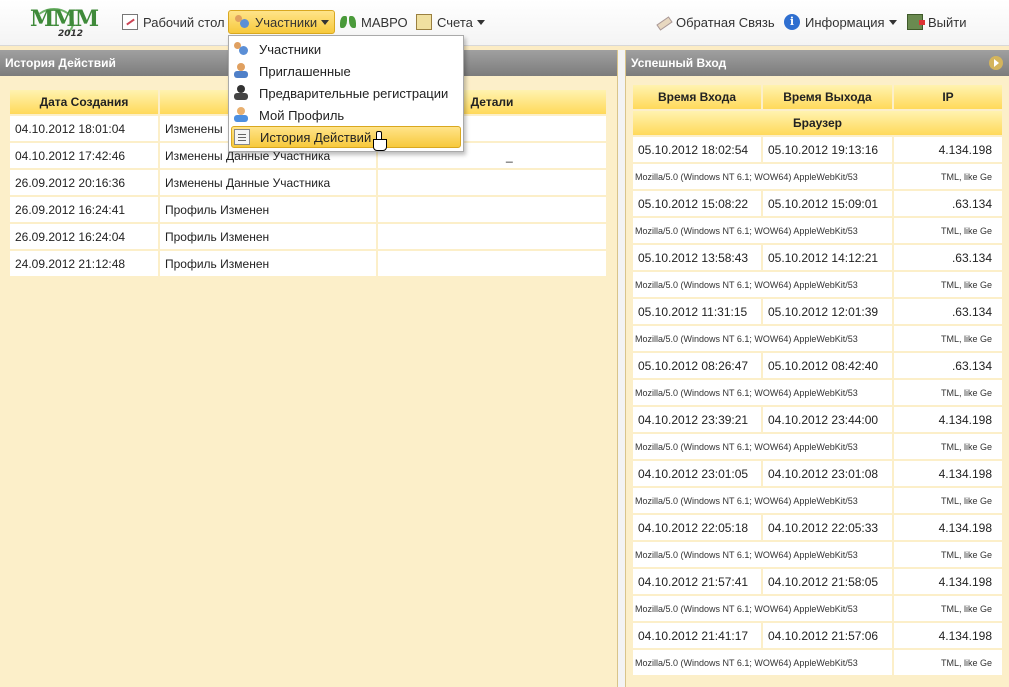 The width and height of the screenshot is (1009, 687). What do you see at coordinates (184, 22) in the screenshot?
I see `nav-desktop-label: Рабочий стол` at bounding box center [184, 22].